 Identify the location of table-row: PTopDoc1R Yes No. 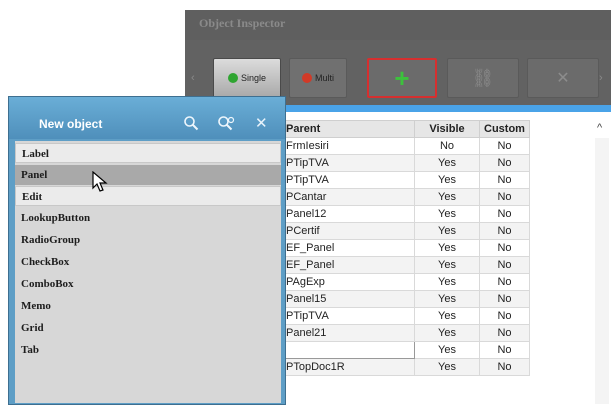
(405, 367).